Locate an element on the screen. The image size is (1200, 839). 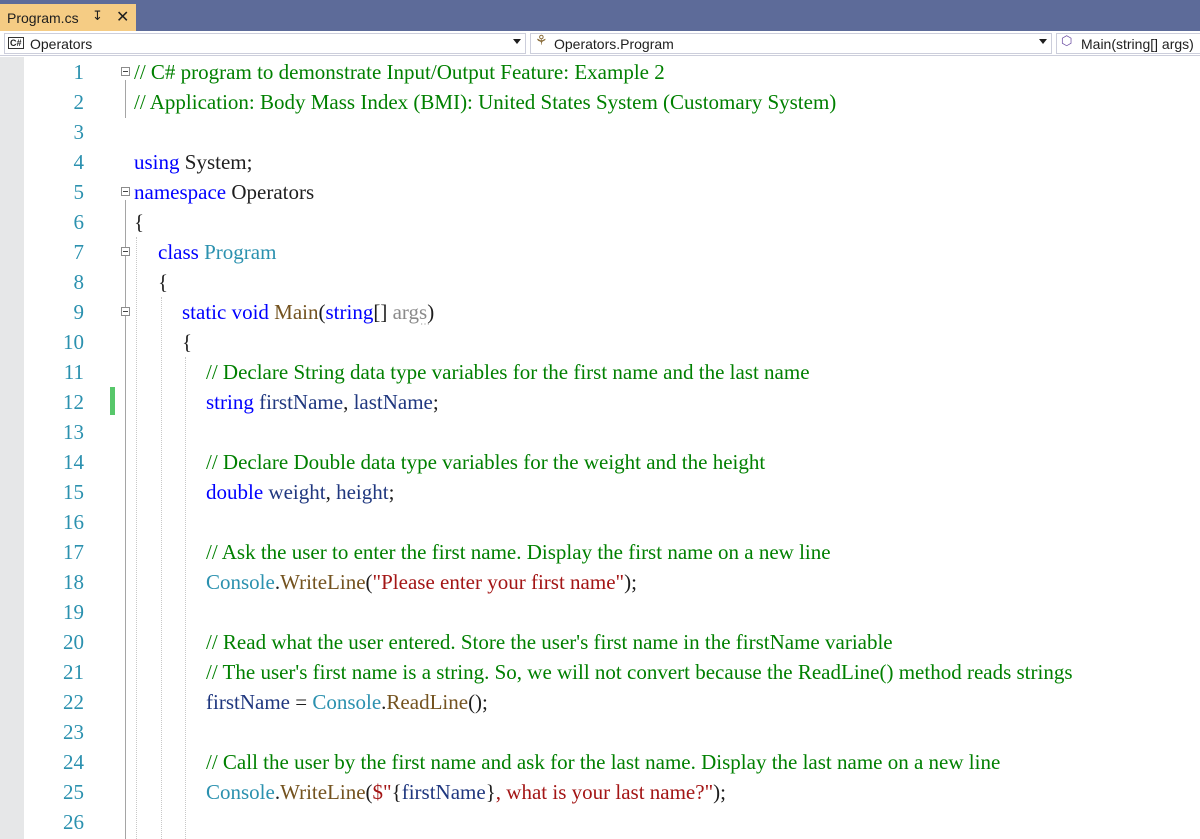
code-line: 13 is located at coordinates (600, 432).